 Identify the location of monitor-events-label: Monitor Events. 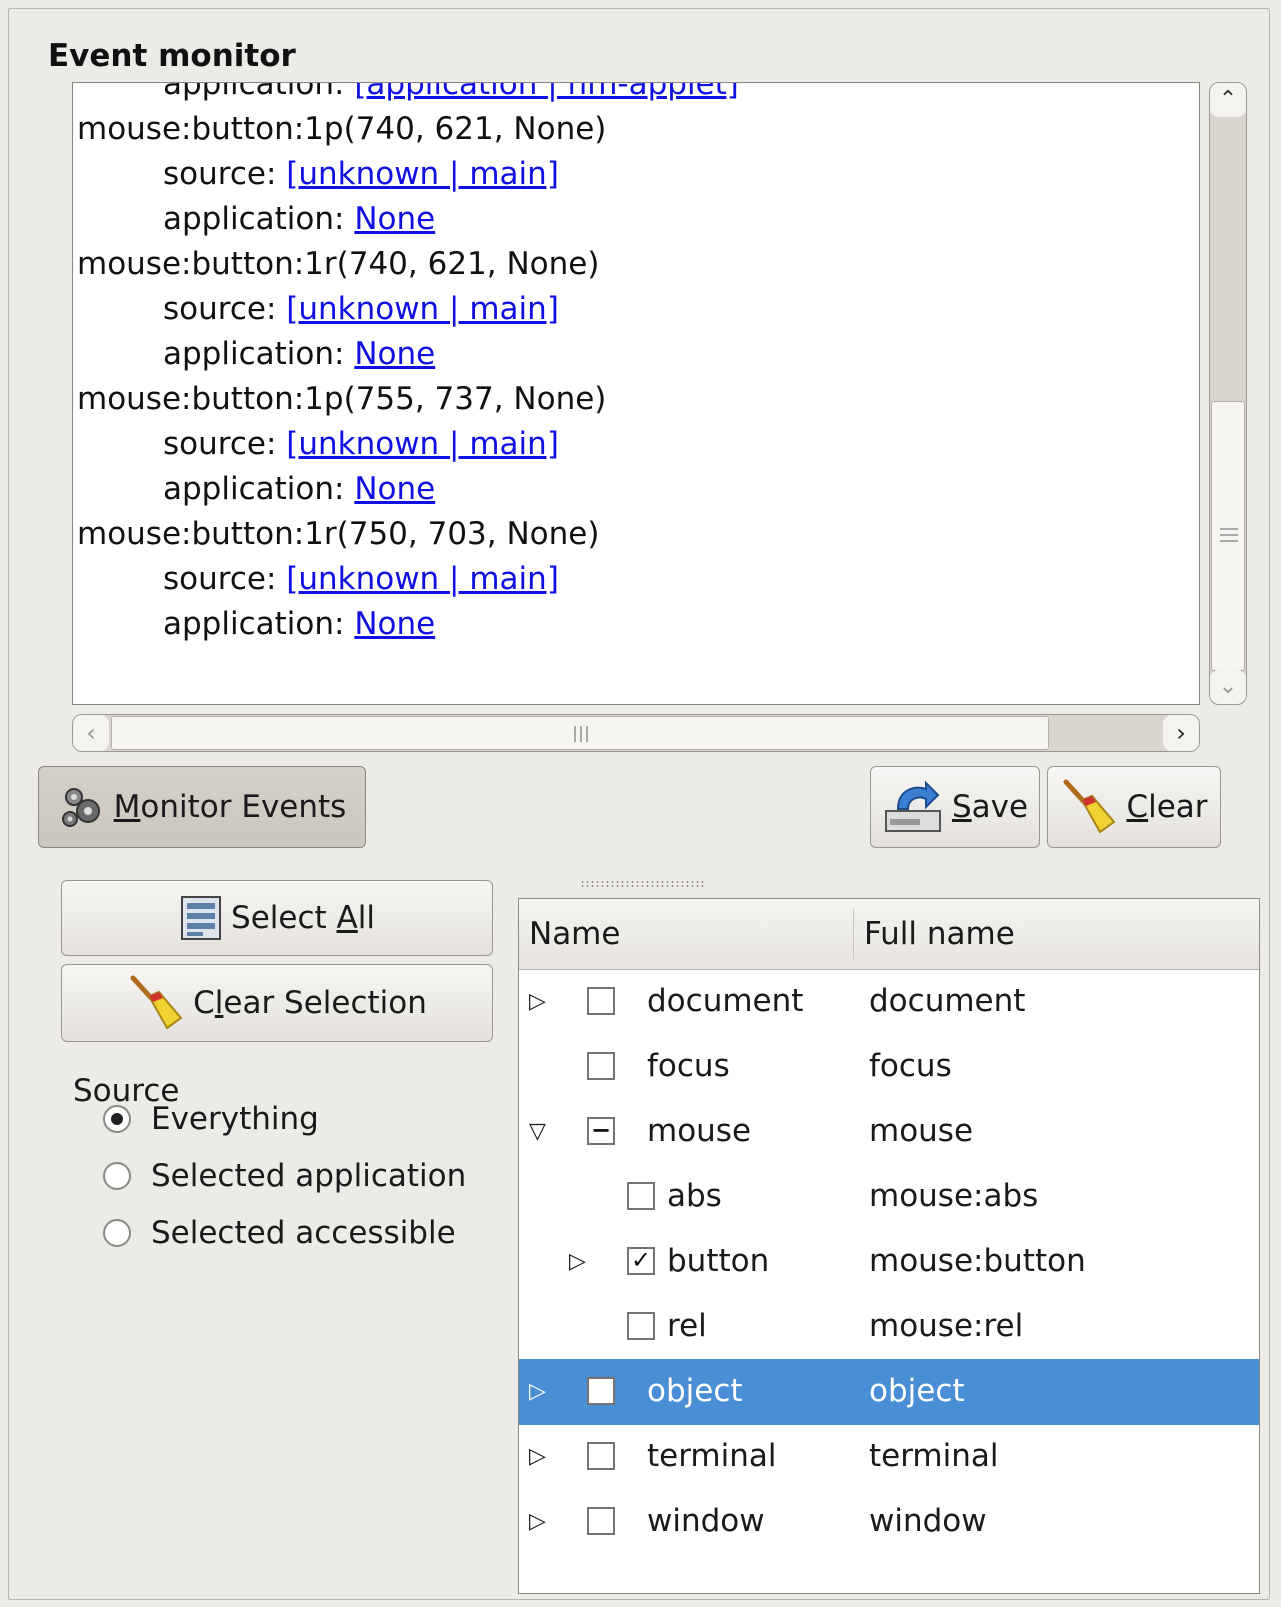
(230, 807).